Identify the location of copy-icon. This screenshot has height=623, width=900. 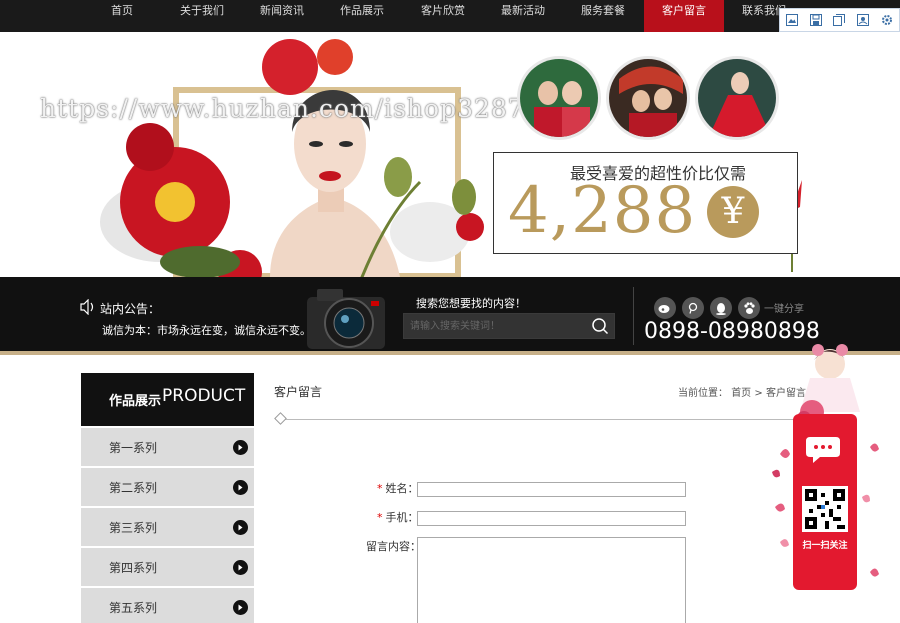
(839, 20).